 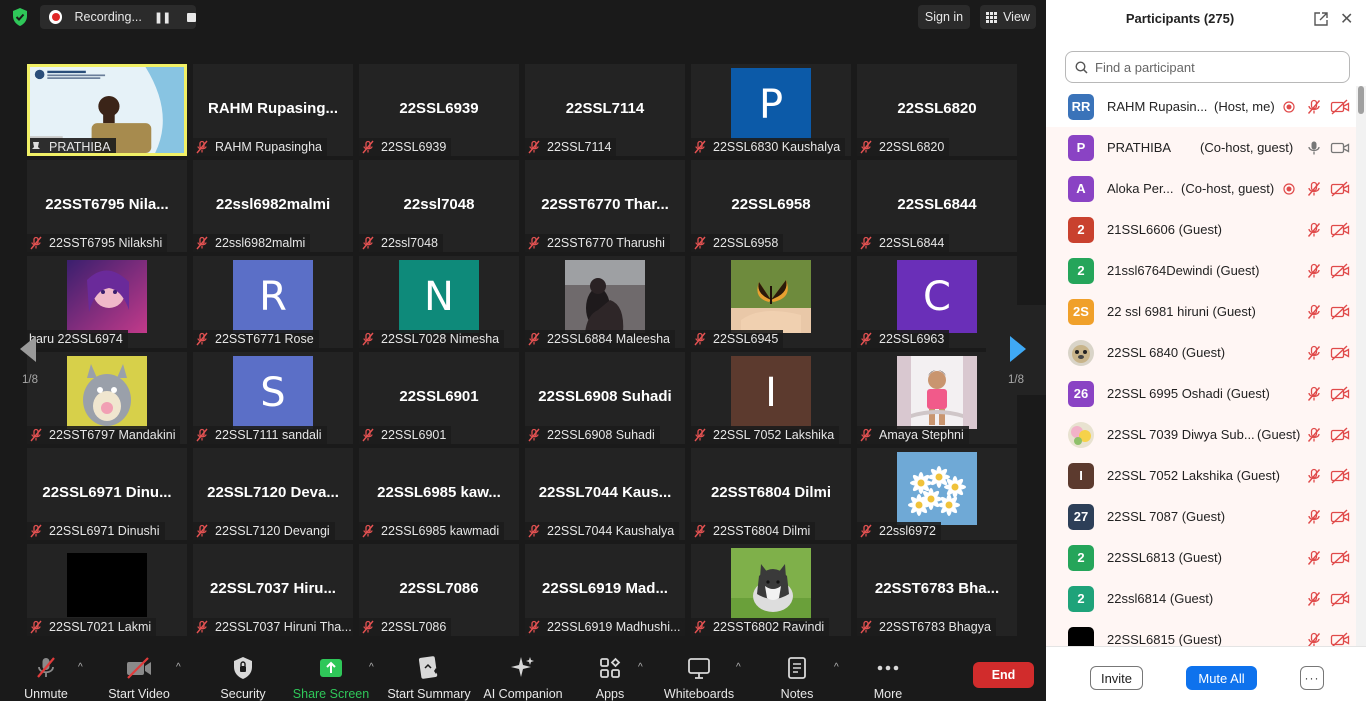 I want to click on participant-tile: R 22SST6771 Rose, so click(x=273, y=302).